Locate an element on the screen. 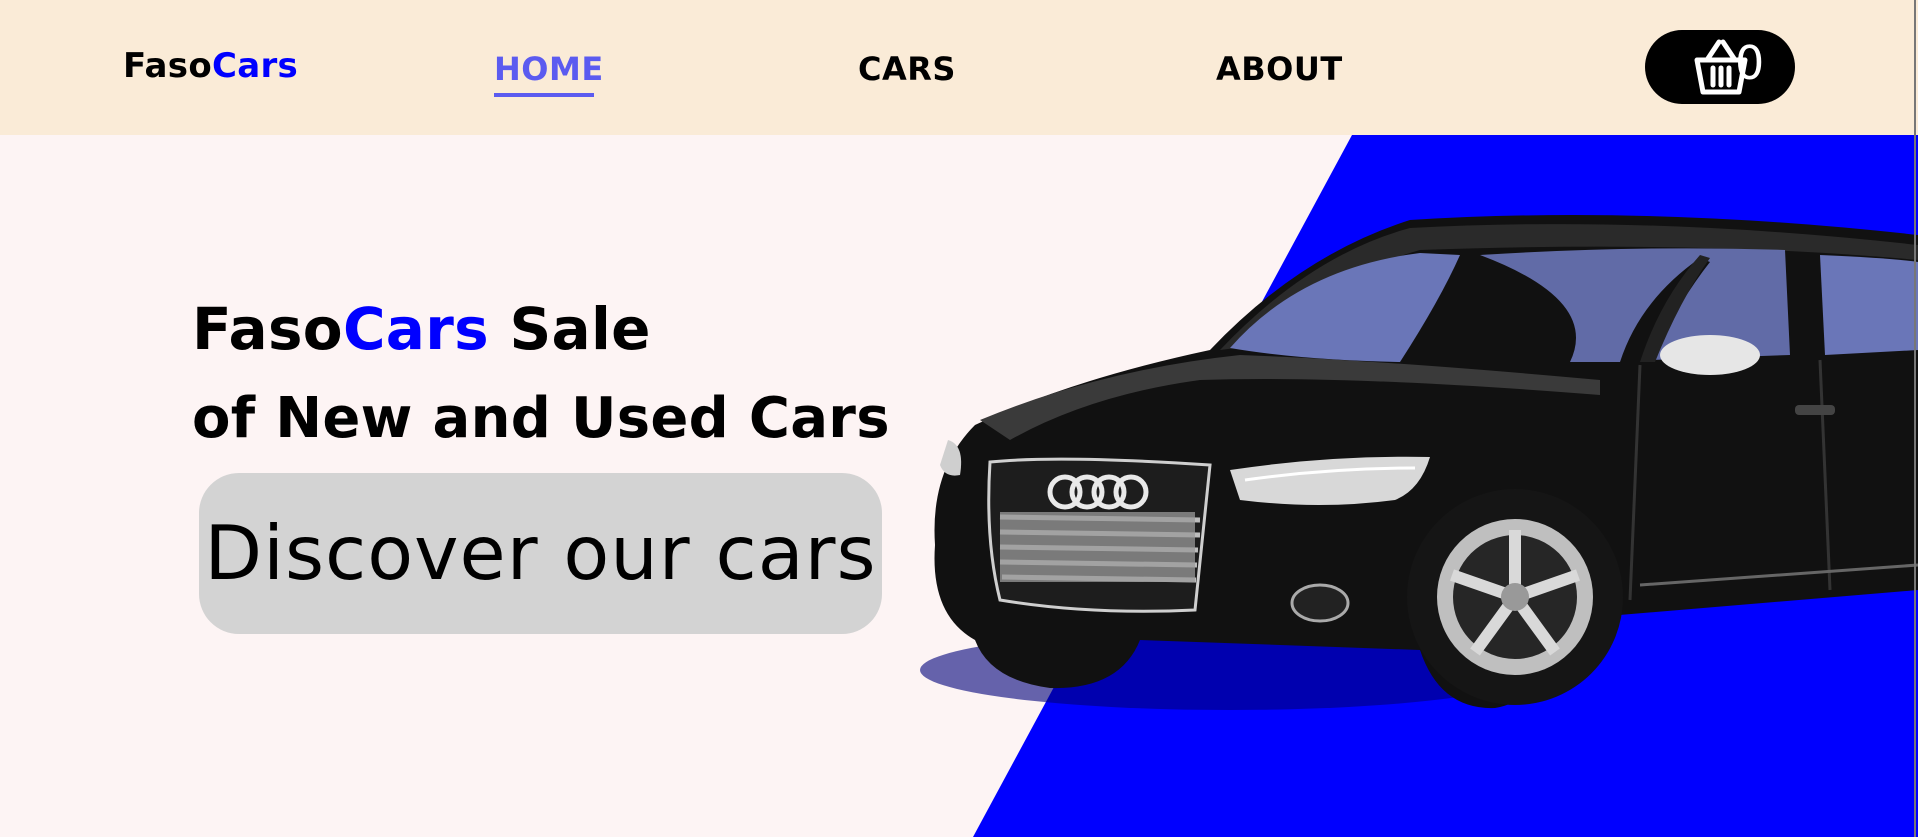 Image resolution: width=1918 pixels, height=837 pixels. nav-link-about: ABOUT is located at coordinates (1279, 69).